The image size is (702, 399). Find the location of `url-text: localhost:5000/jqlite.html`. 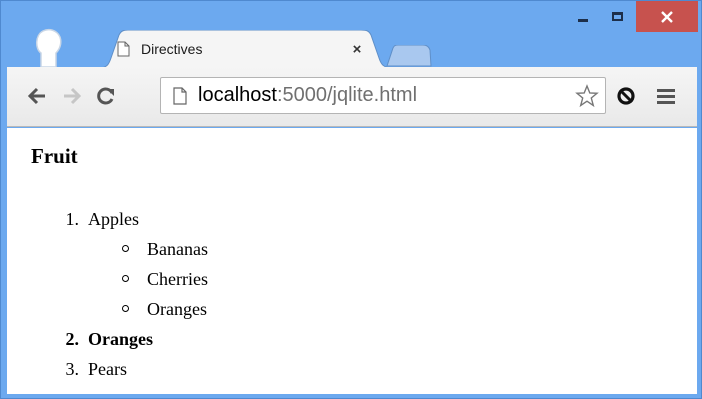

url-text: localhost:5000/jqlite.html is located at coordinates (307, 95).